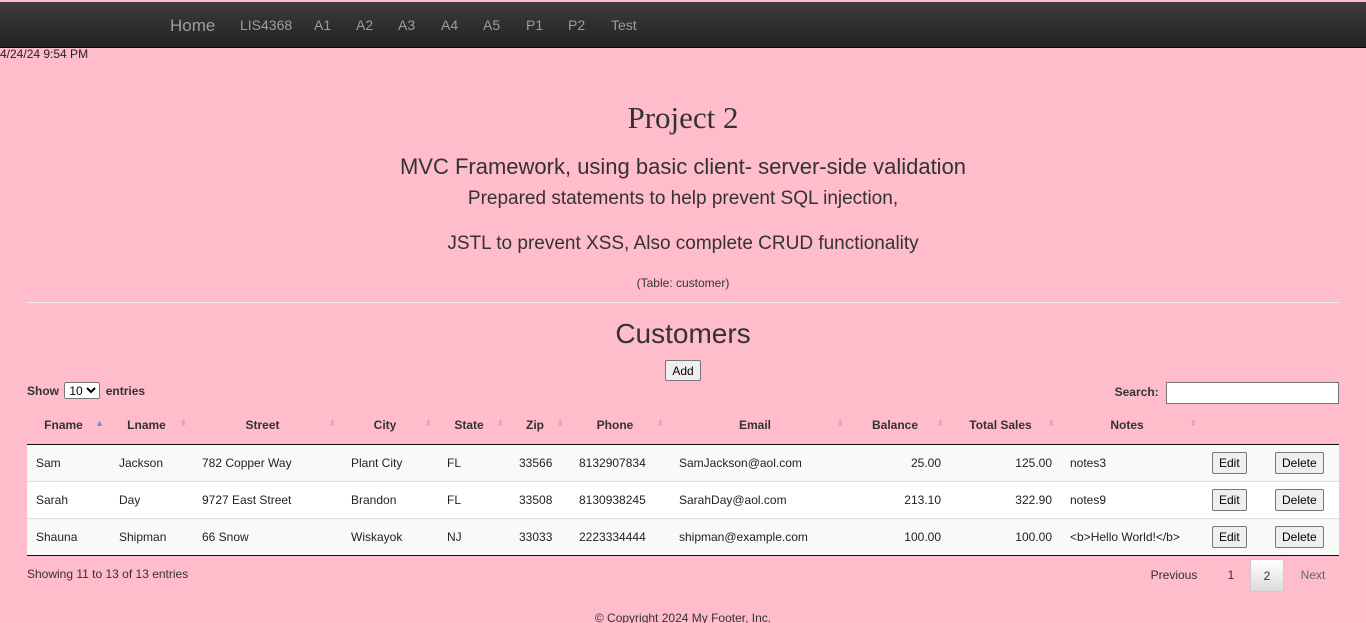 This screenshot has height=623, width=1366. What do you see at coordinates (1125, 536) in the screenshot?
I see `cell-notes: <b>Hello World!</b>` at bounding box center [1125, 536].